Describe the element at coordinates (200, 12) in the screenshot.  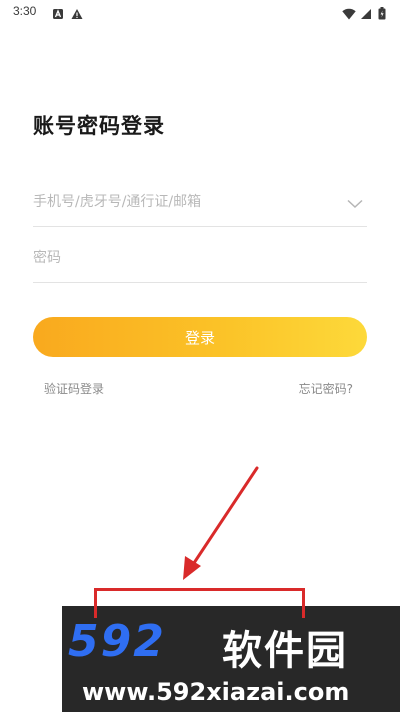
I see `status-bar: 3:30` at that location.